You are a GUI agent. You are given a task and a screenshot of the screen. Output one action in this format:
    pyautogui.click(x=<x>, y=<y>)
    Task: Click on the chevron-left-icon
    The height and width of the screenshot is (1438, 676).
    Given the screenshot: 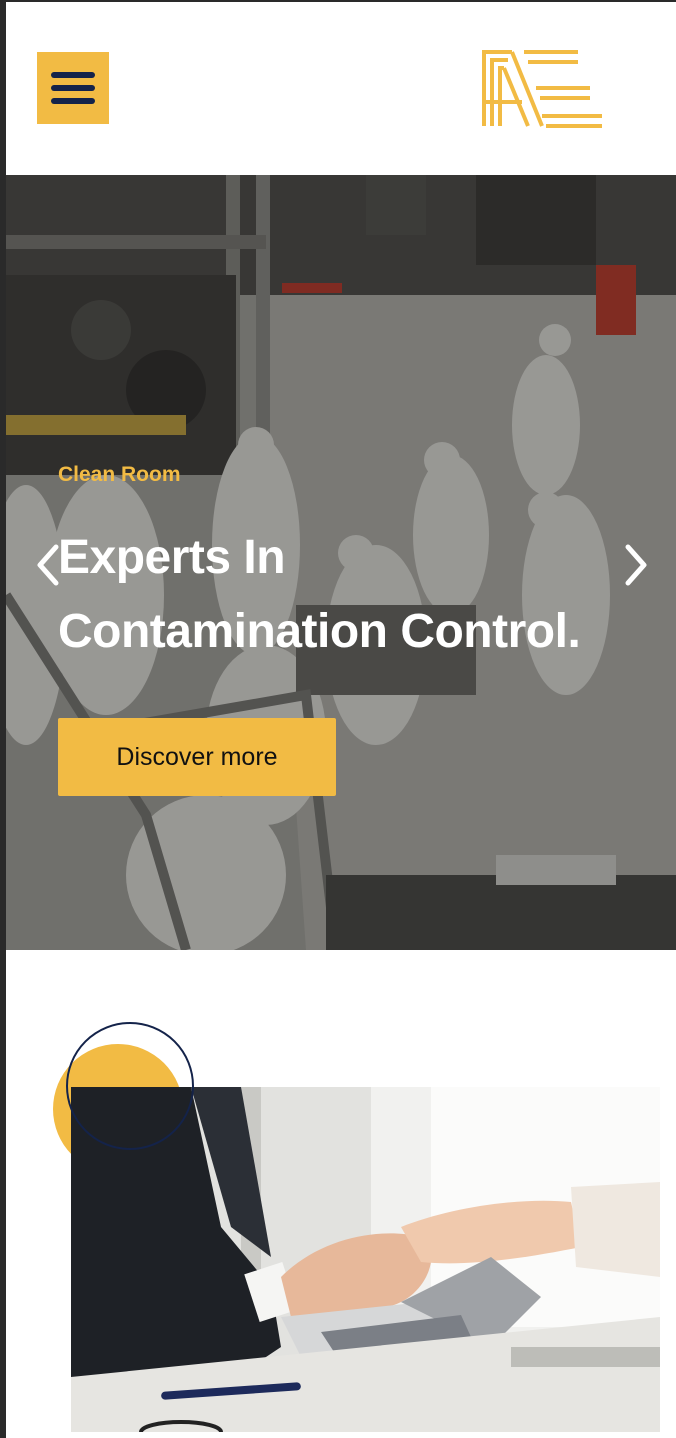 What is the action you would take?
    pyautogui.click(x=48, y=565)
    